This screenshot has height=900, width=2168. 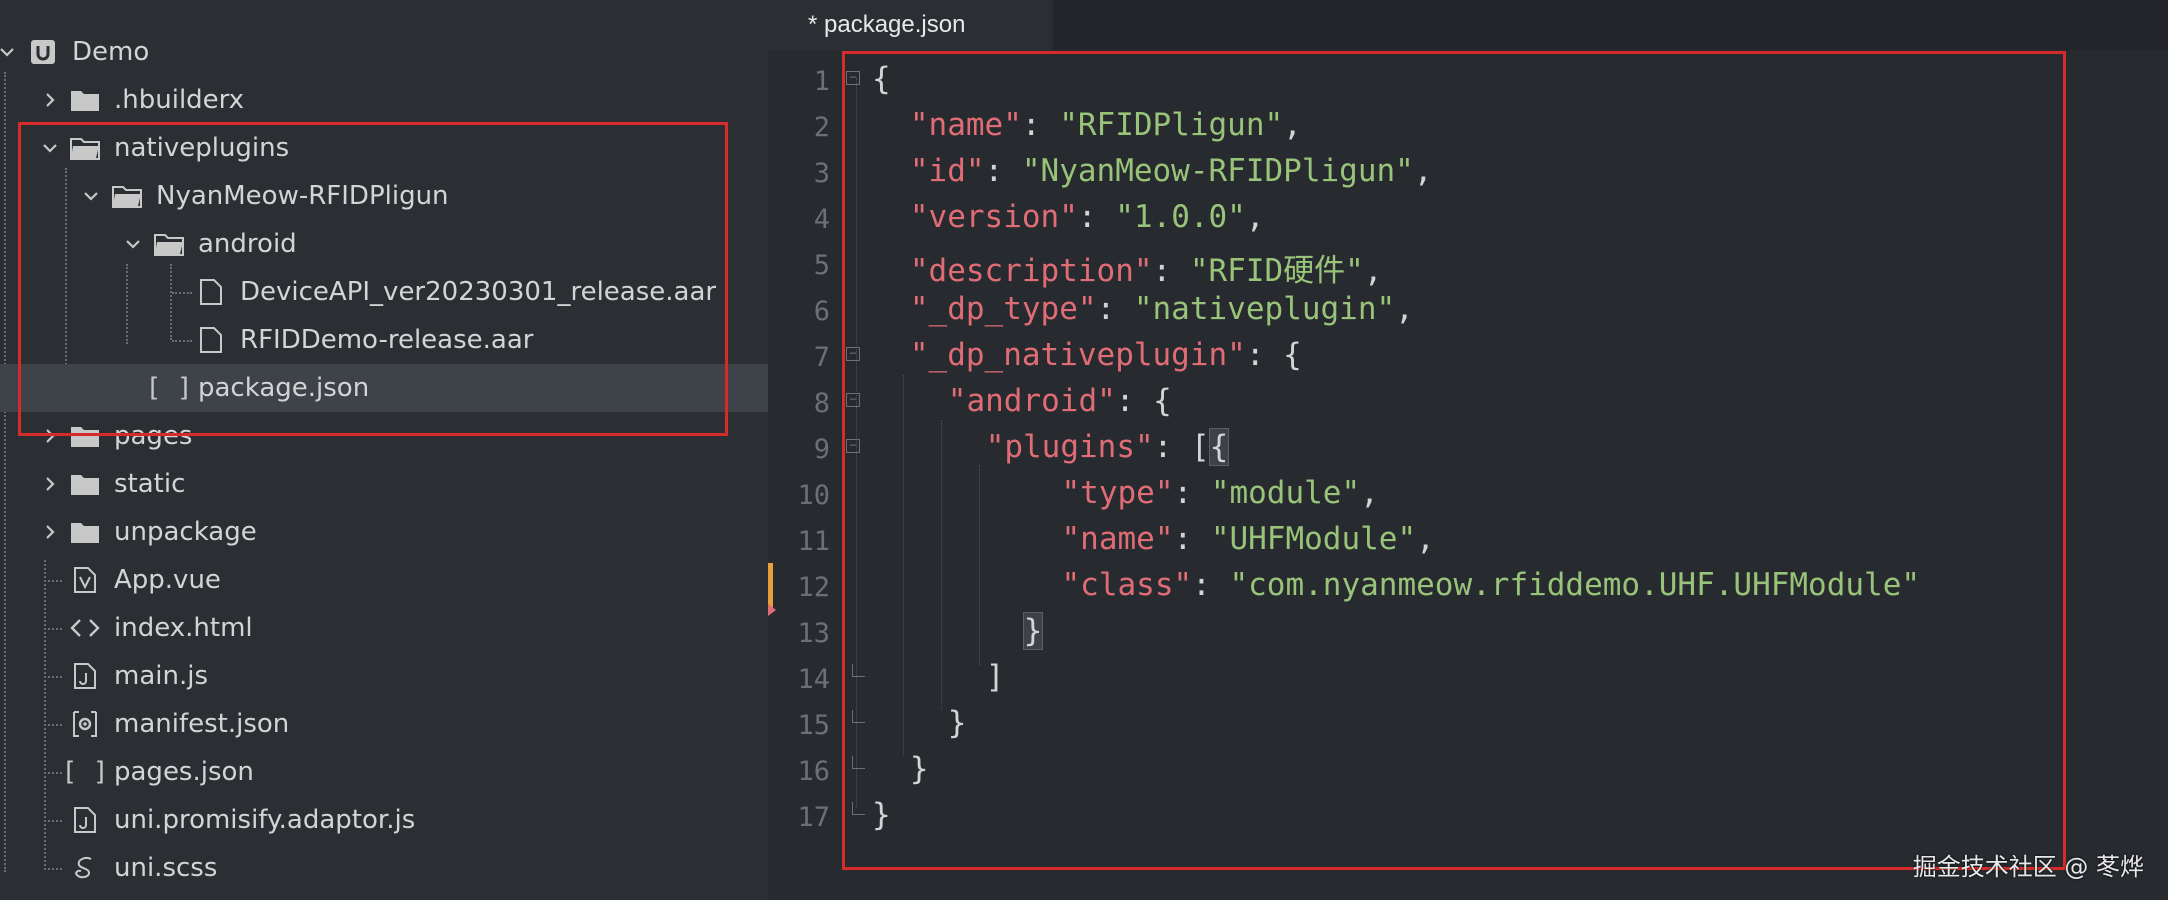 What do you see at coordinates (85, 100) in the screenshot?
I see `folder-icon` at bounding box center [85, 100].